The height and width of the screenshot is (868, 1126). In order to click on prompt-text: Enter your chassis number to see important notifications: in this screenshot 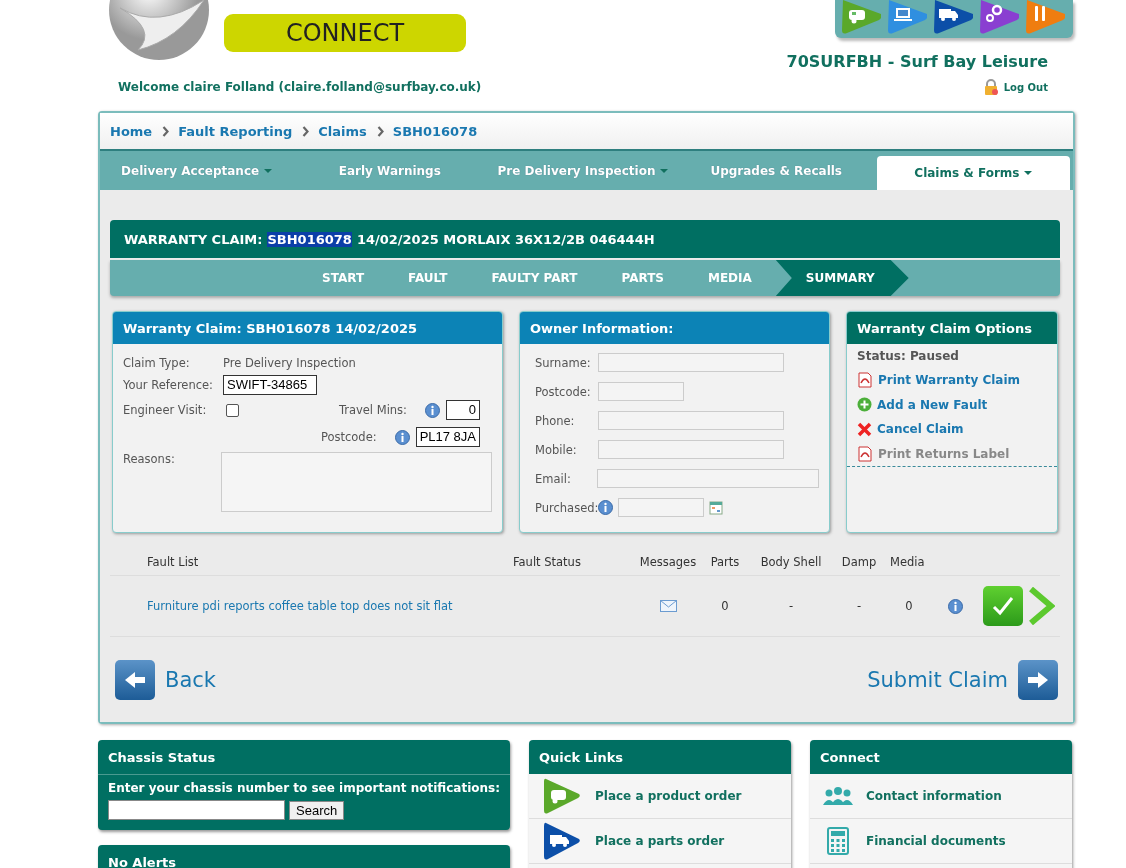, I will do `click(304, 788)`.